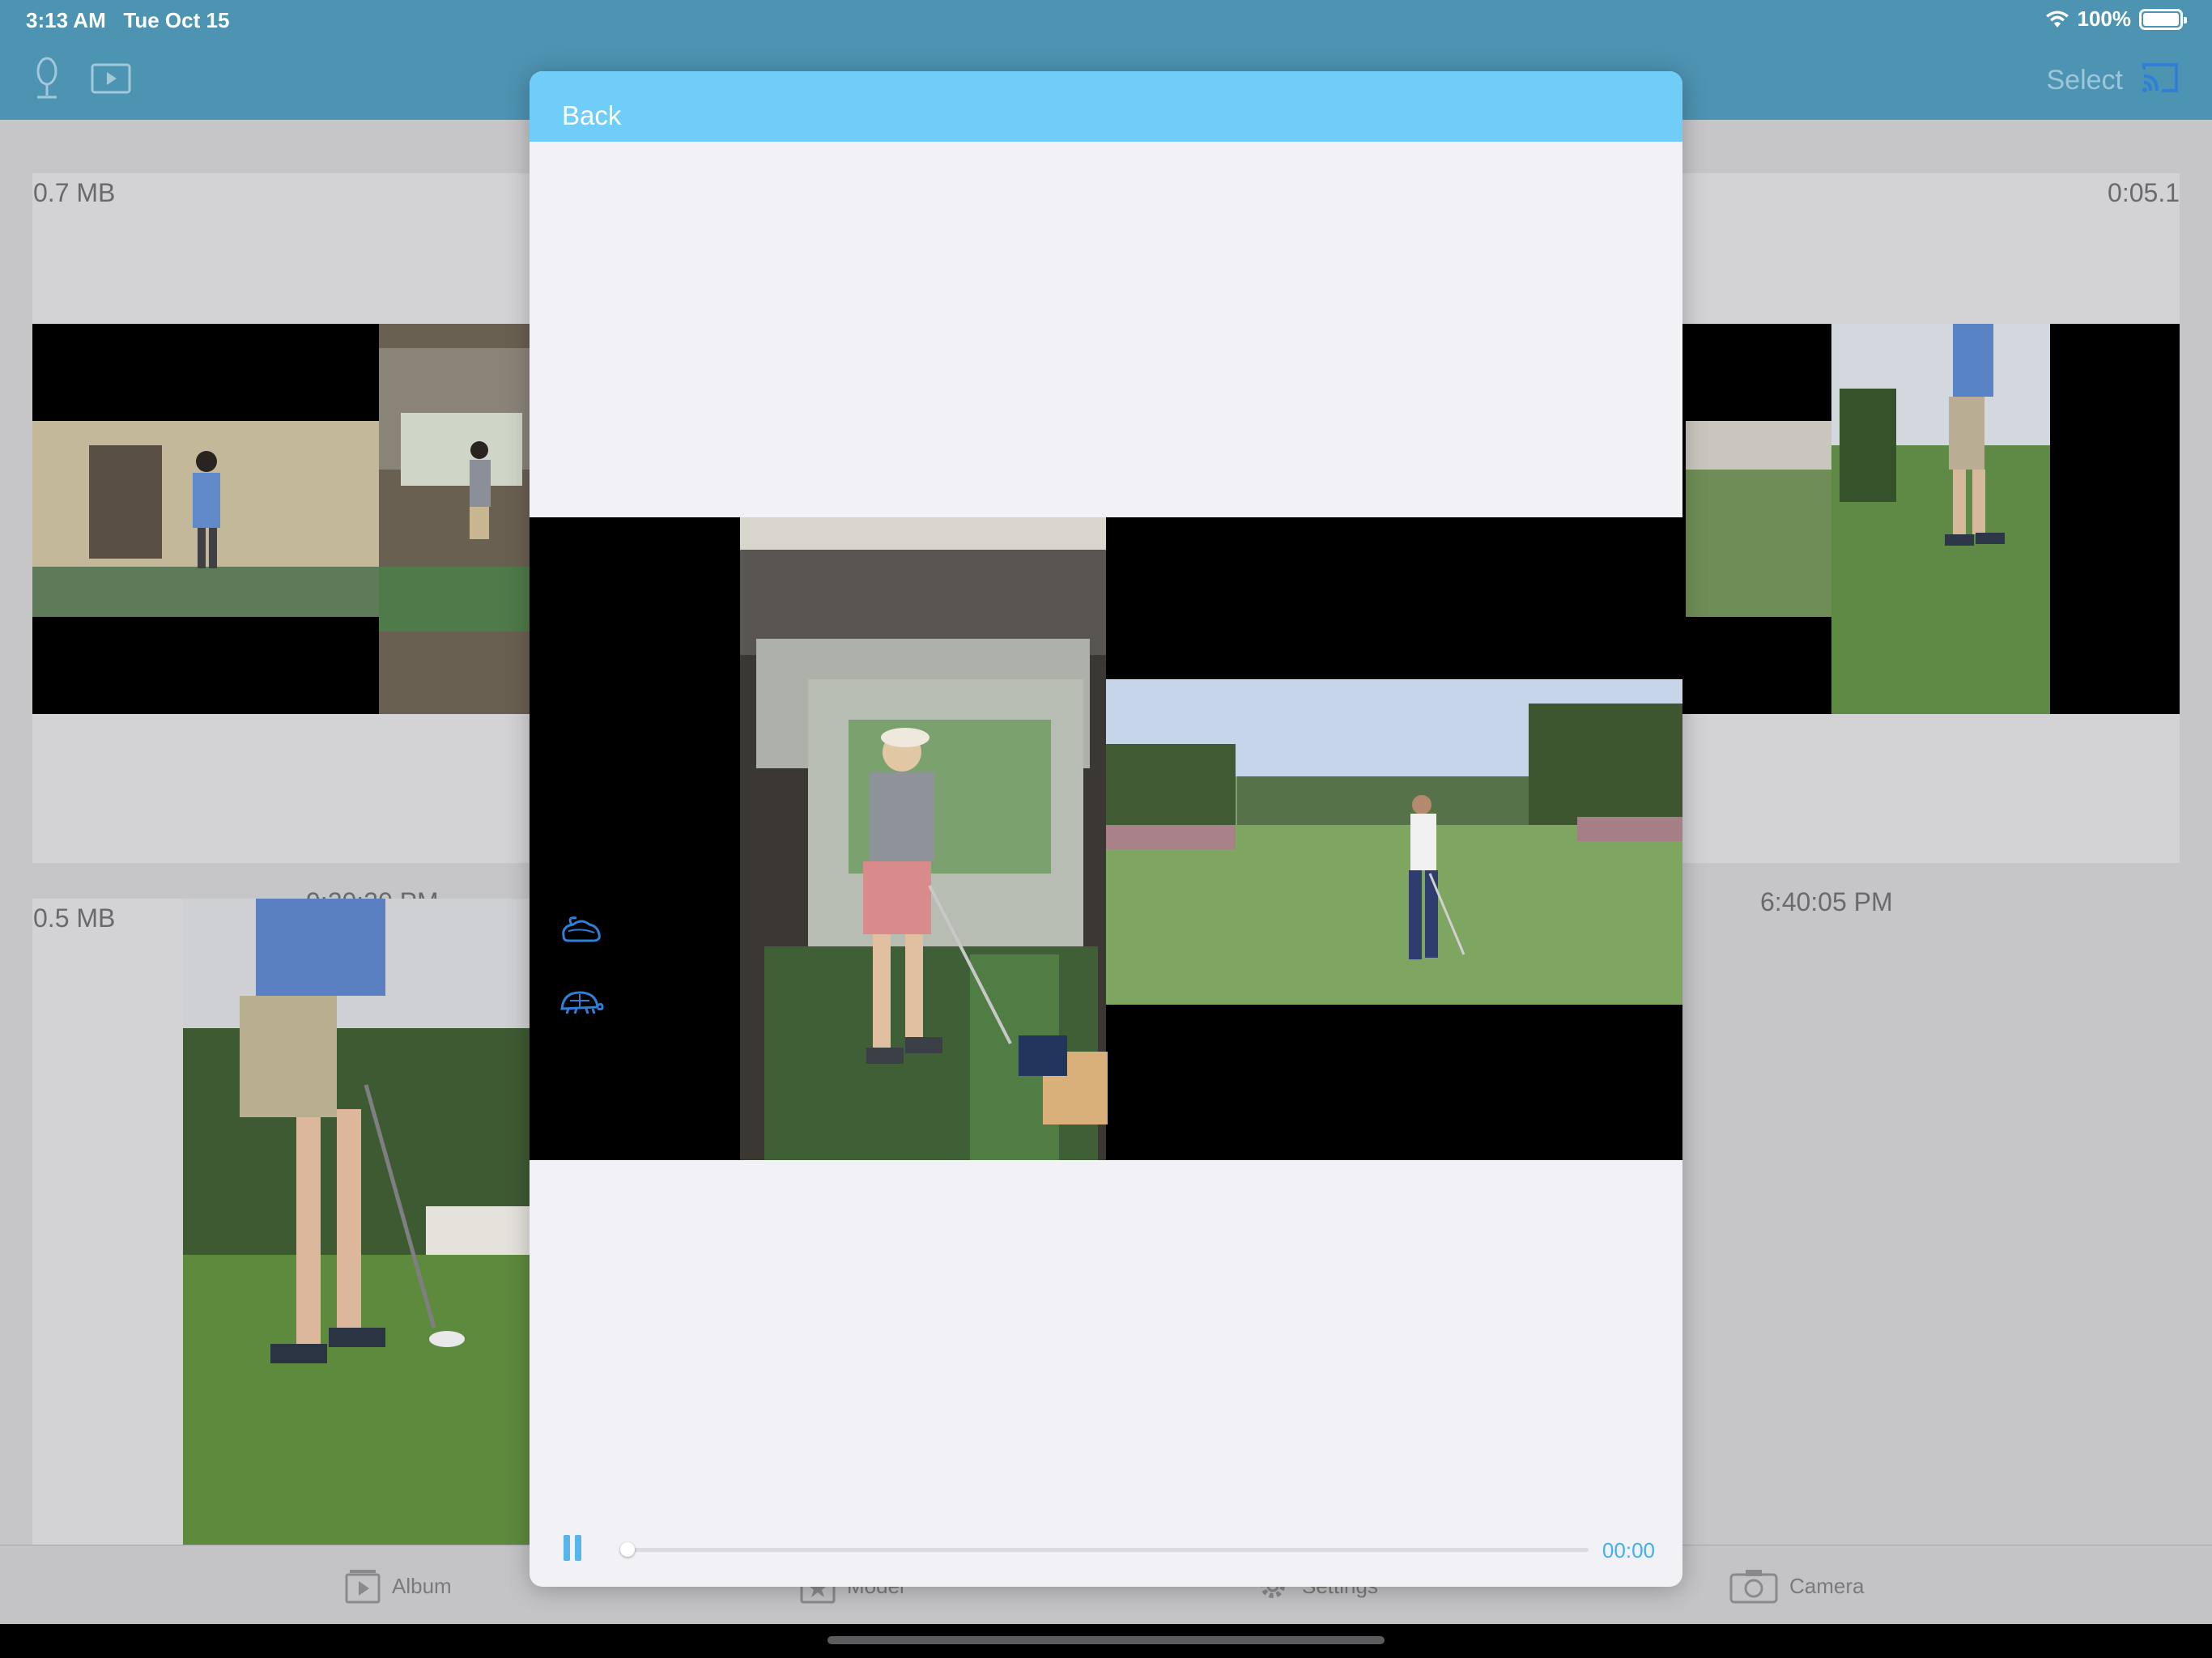  I want to click on file-size-label: 0.7 MB, so click(75, 192).